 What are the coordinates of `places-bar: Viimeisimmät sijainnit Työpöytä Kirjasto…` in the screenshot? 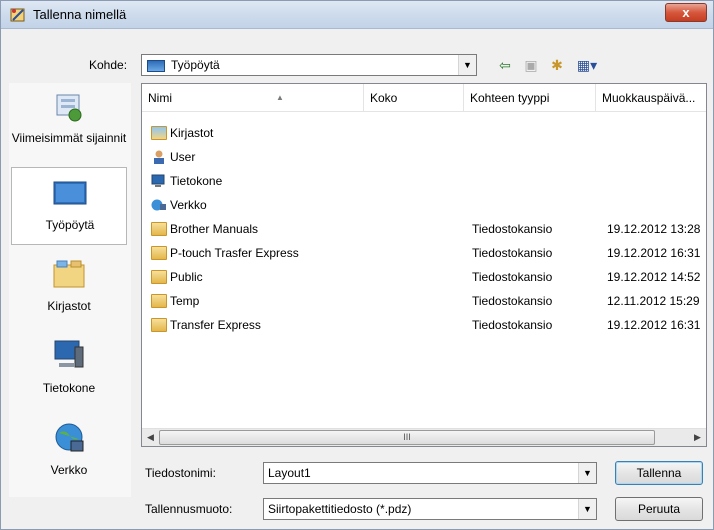 It's located at (70, 290).